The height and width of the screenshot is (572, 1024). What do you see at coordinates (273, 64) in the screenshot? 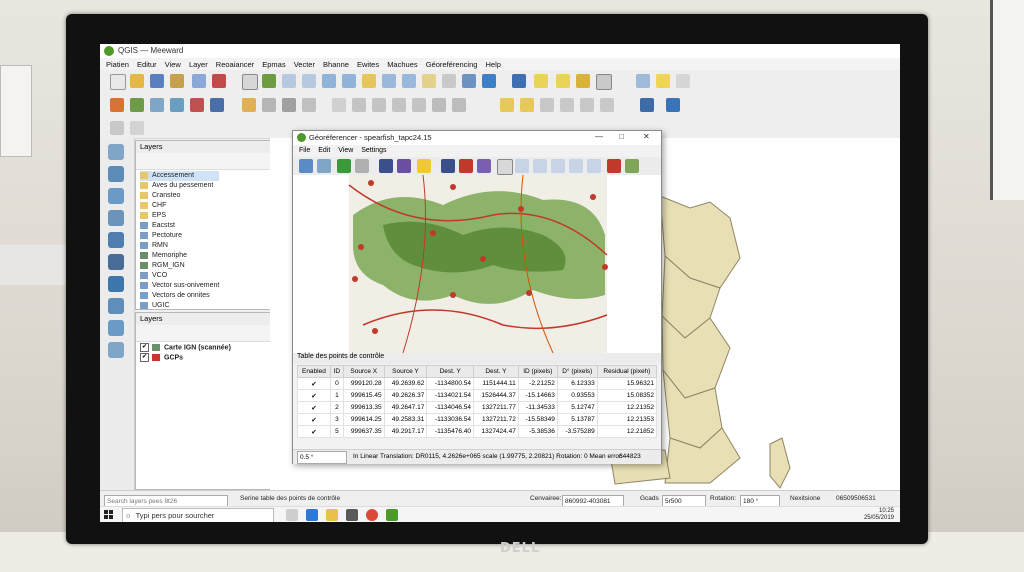
I see `menu-item: Epmas` at bounding box center [273, 64].